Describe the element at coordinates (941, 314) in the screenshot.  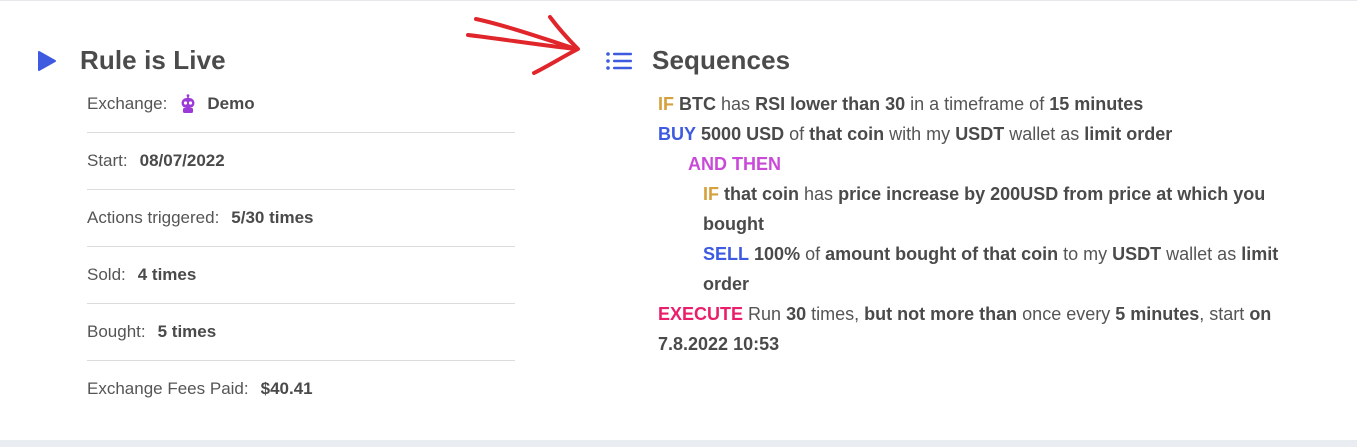
I see `limit-text: but not more than` at that location.